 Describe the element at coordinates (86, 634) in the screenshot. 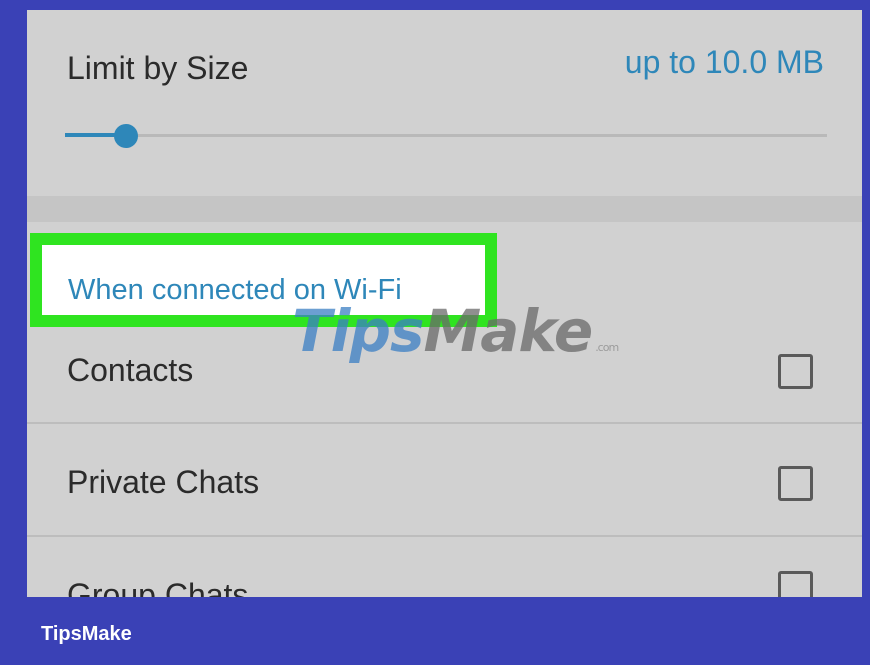

I see `footer-brand-logo: TipsMake` at that location.